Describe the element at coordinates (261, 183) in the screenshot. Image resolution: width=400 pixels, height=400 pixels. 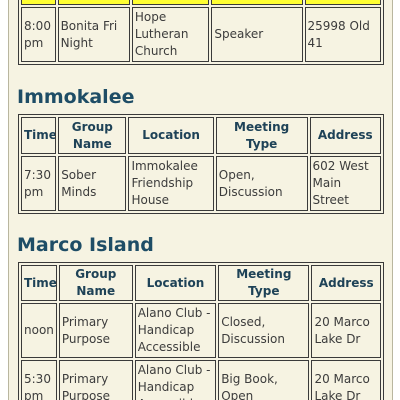
I see `meeting-type: Open, Discussion` at that location.